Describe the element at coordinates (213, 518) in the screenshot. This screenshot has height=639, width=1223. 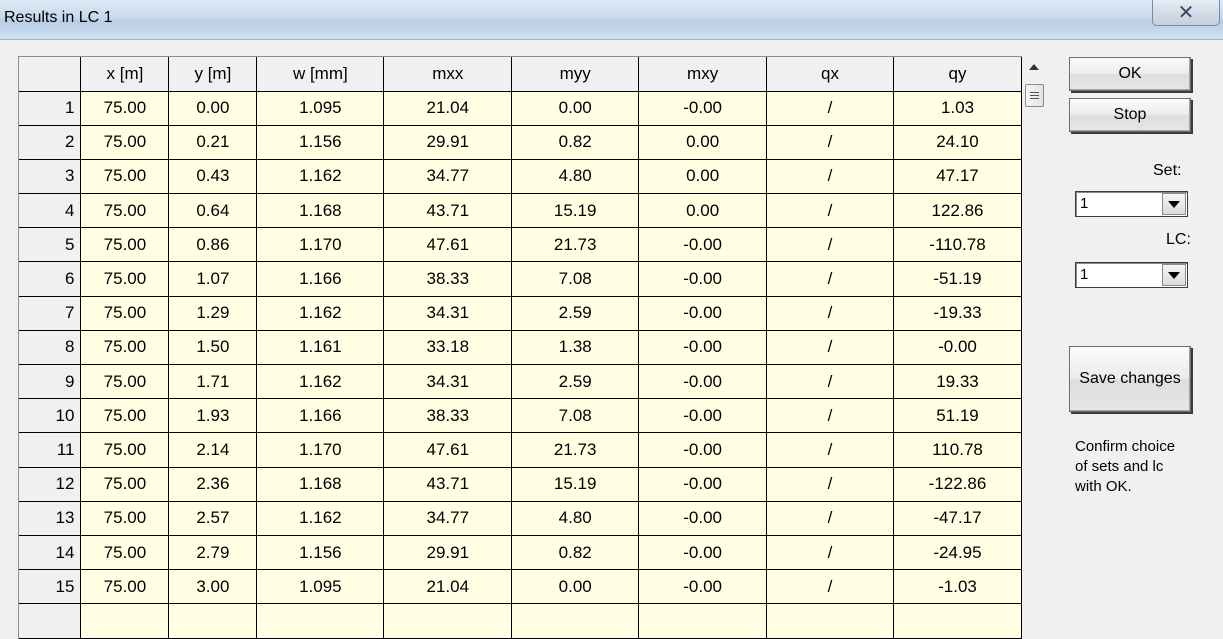
I see `table-cell: 2.57` at that location.